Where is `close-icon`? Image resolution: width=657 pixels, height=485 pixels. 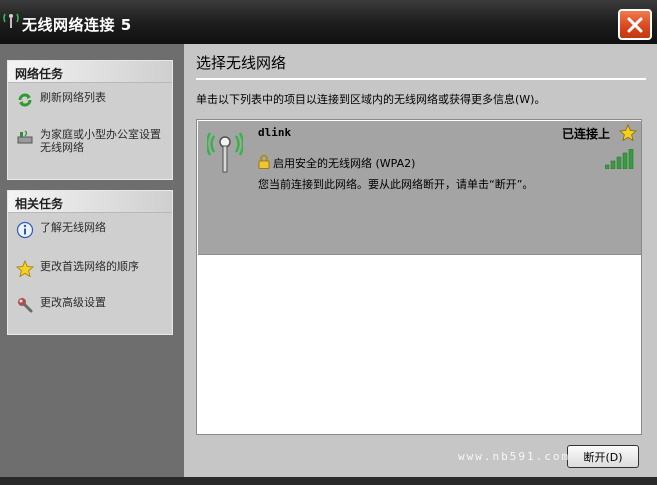
close-icon is located at coordinates (635, 24).